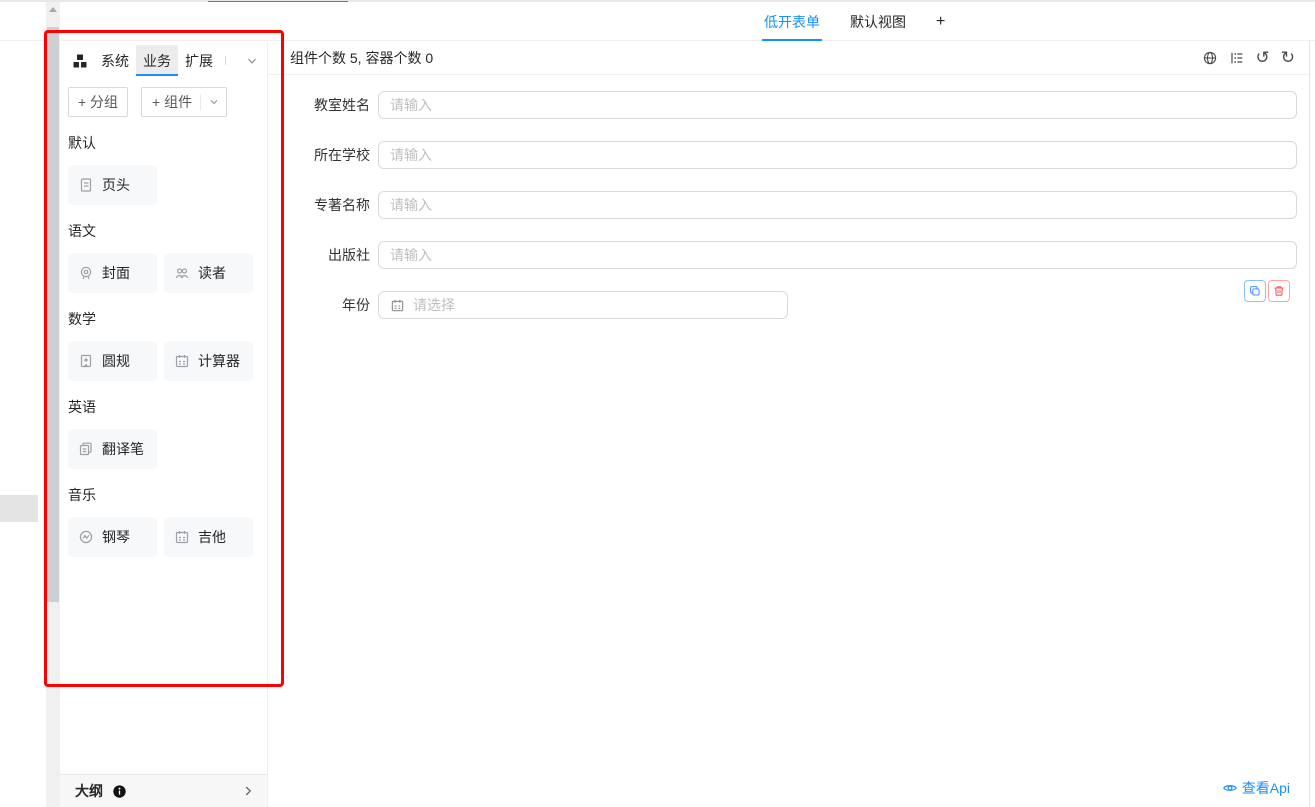  Describe the element at coordinates (116, 361) in the screenshot. I see `chip-label: 圆规` at that location.